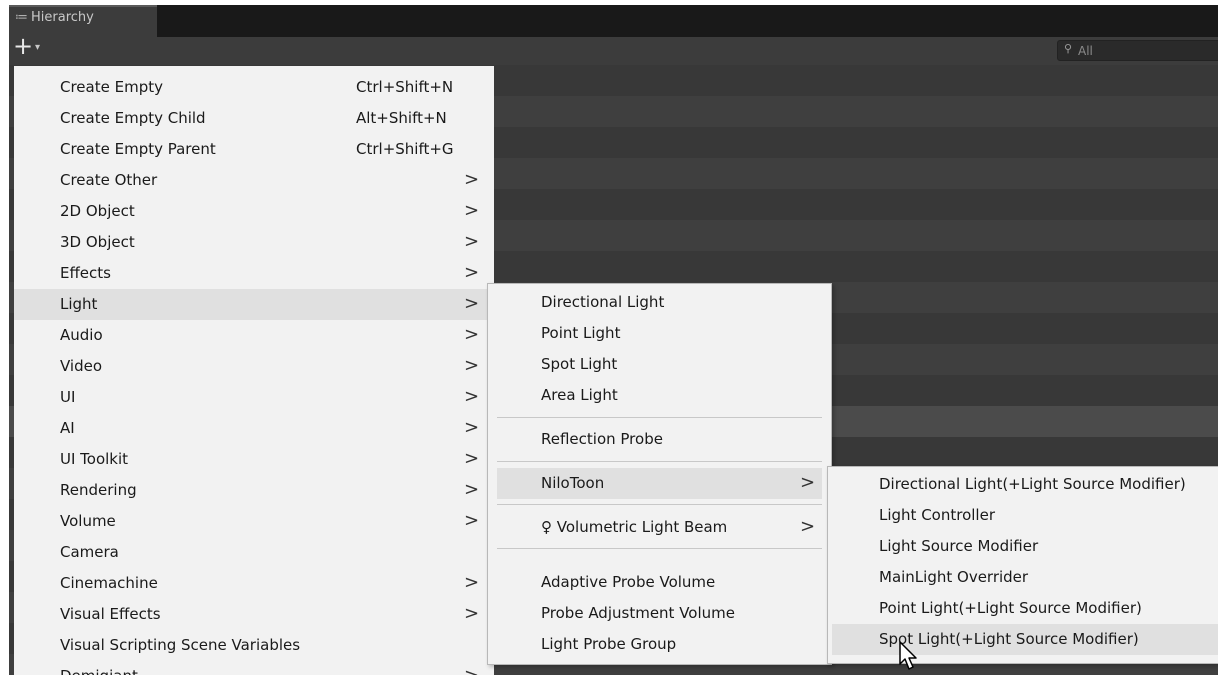 This screenshot has height=675, width=1218. What do you see at coordinates (62, 17) in the screenshot?
I see `tab-hierarchy-label: Hierarchy` at bounding box center [62, 17].